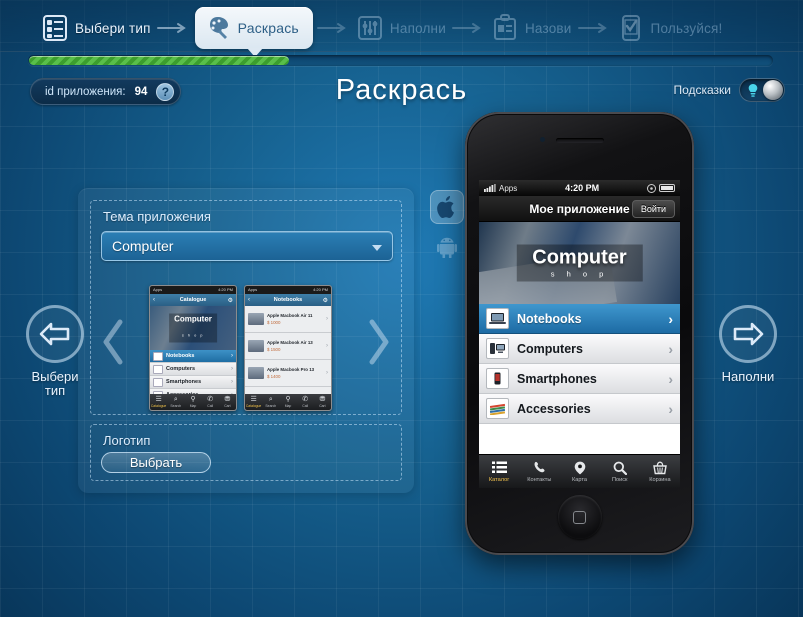 The width and height of the screenshot is (803, 617). I want to click on preview-hero-title: Computer, so click(193, 319).